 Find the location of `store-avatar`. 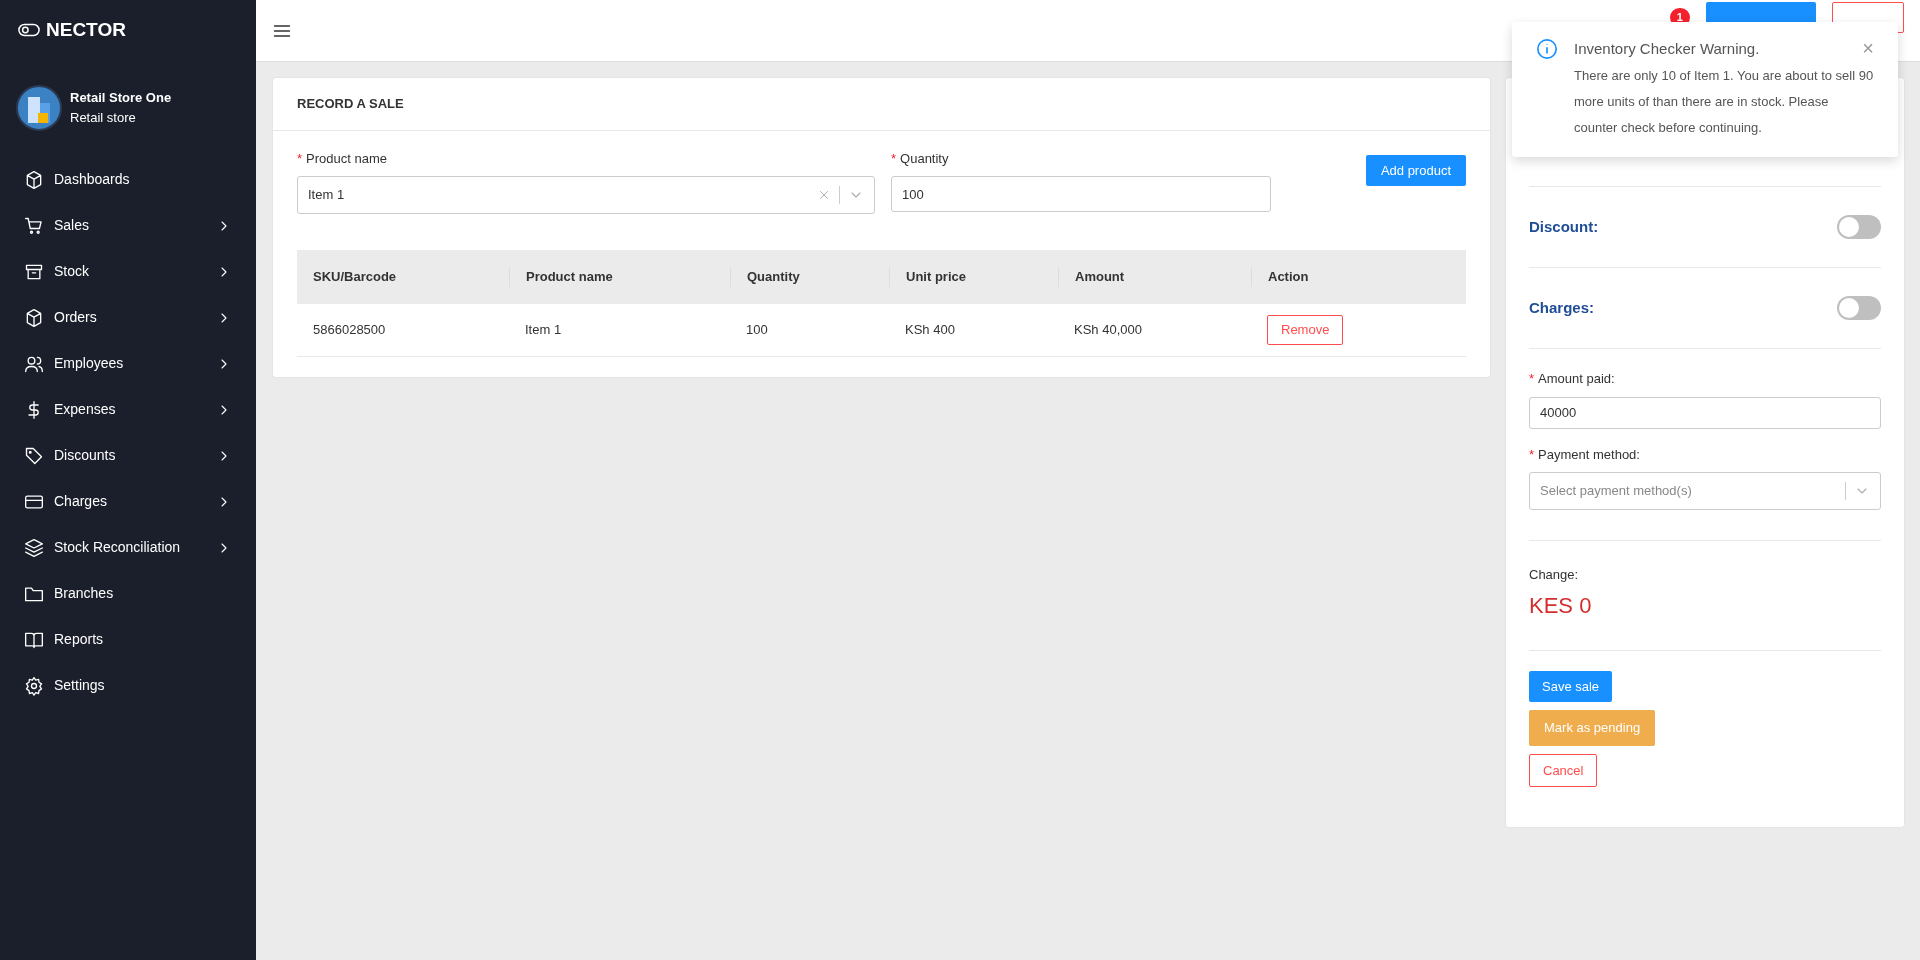

store-avatar is located at coordinates (39, 107).